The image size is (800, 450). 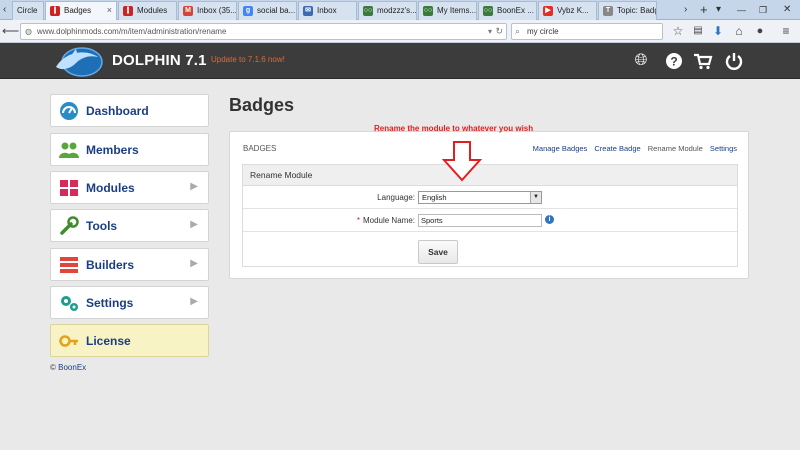 What do you see at coordinates (543, 31) in the screenshot?
I see `search-bar-text: my circle` at bounding box center [543, 31].